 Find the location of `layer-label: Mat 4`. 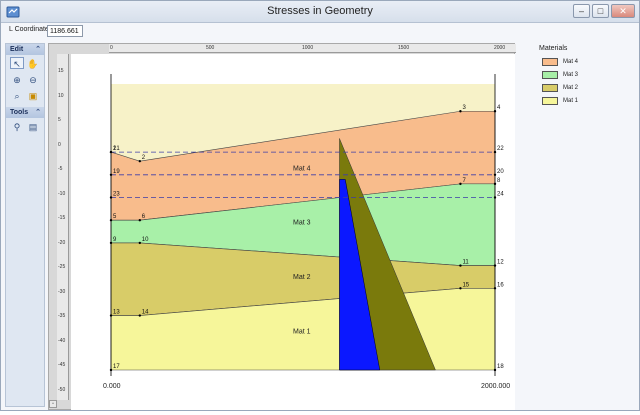

layer-label: Mat 4 is located at coordinates (302, 168).